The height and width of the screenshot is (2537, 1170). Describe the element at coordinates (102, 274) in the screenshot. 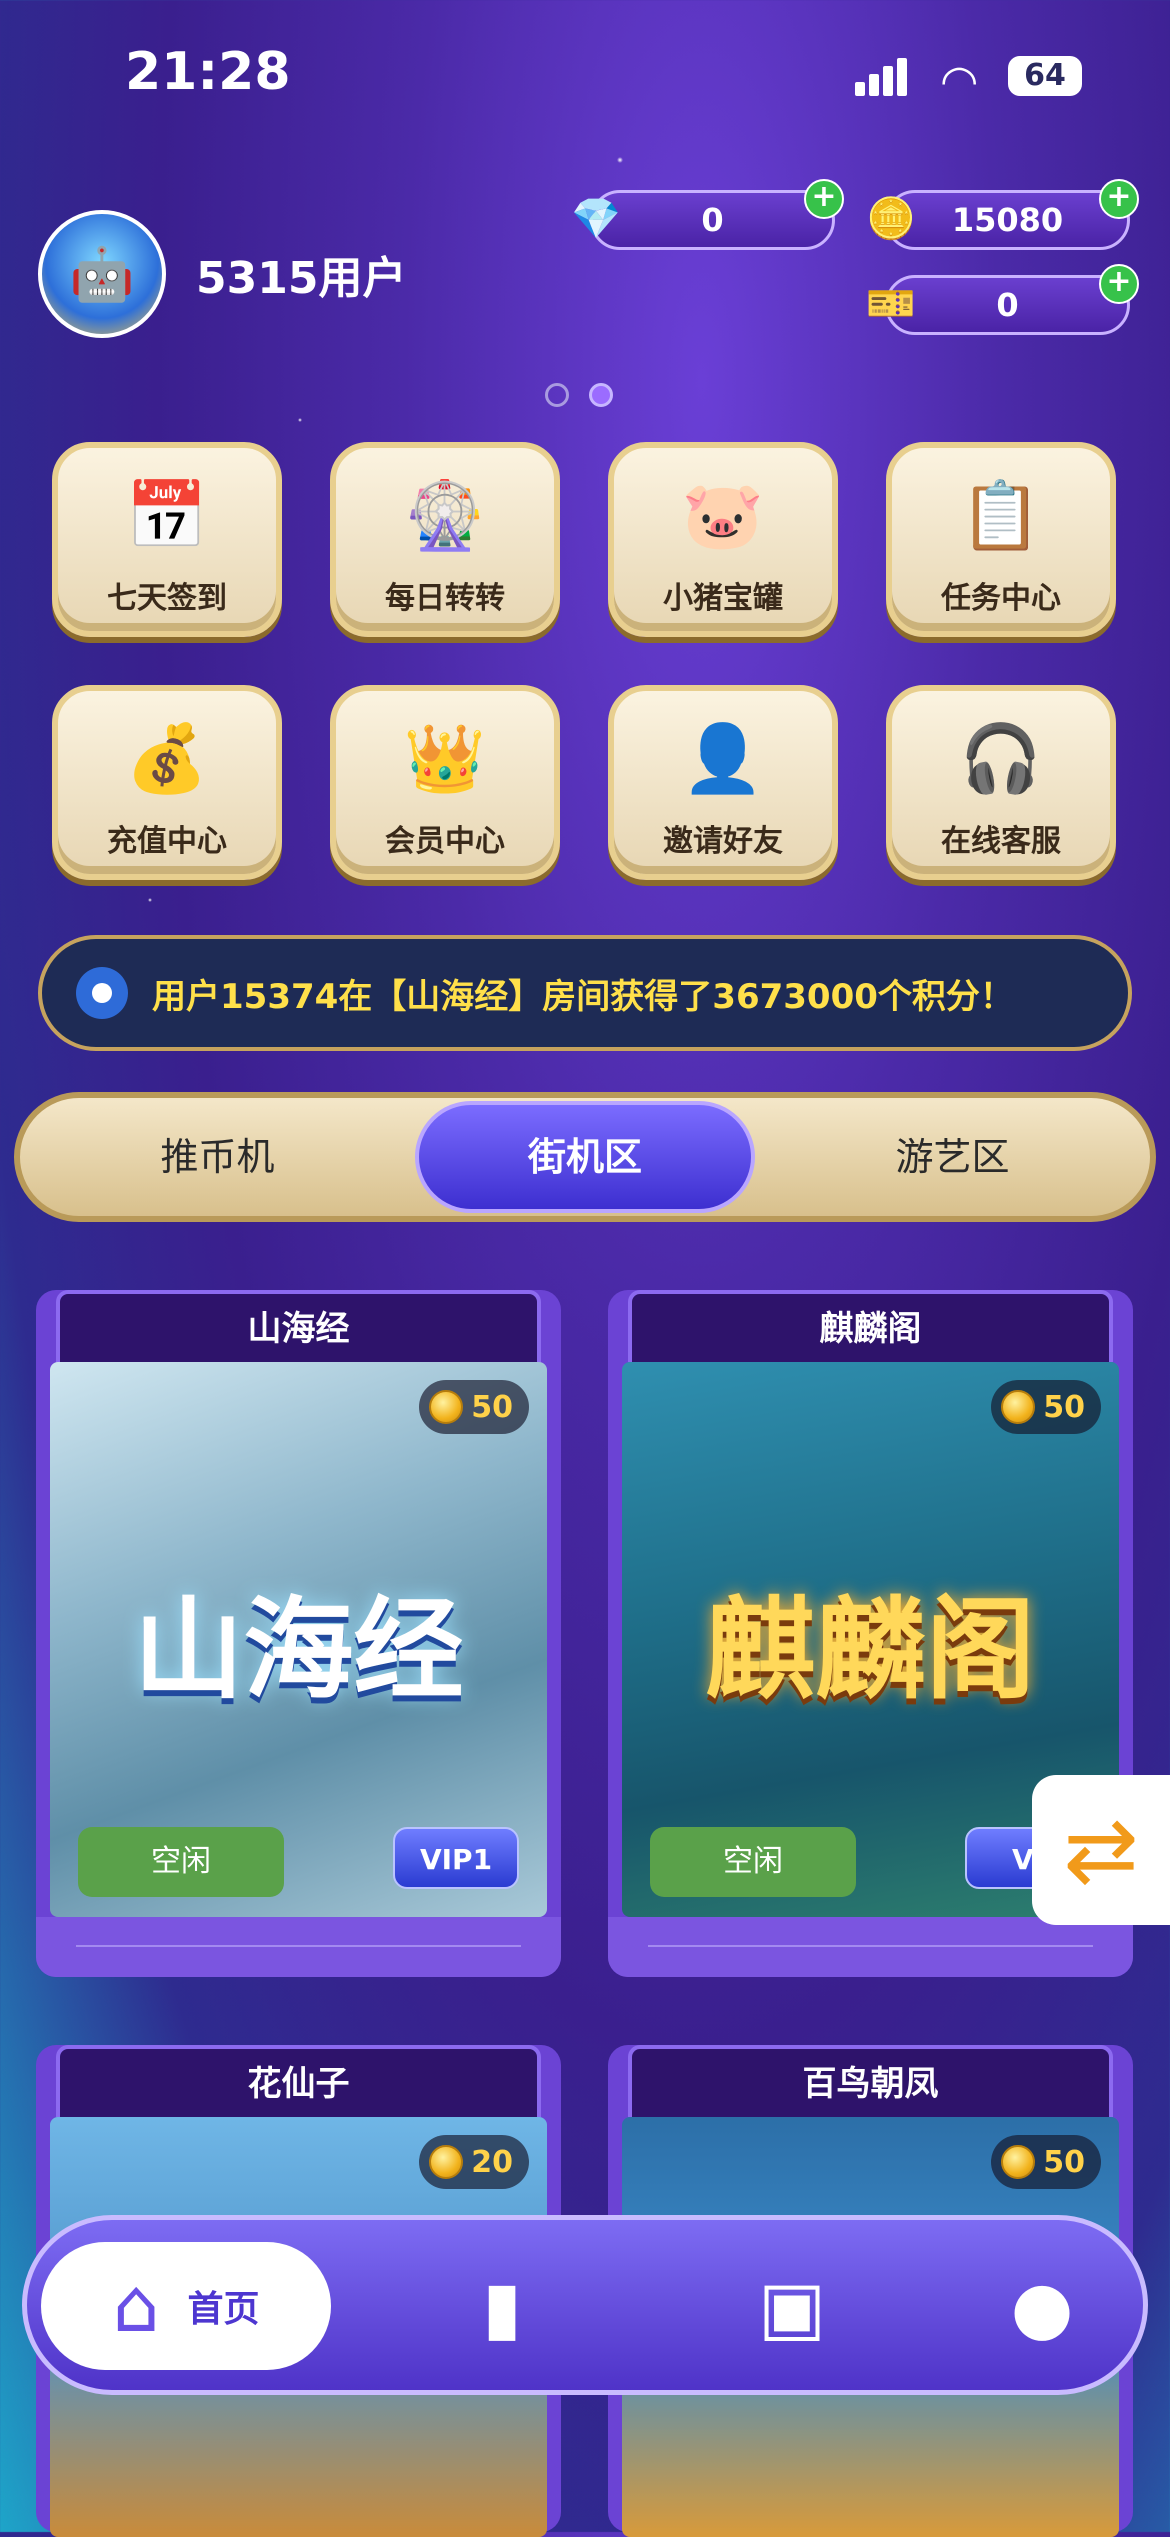

I see `avatar: 🤖` at that location.